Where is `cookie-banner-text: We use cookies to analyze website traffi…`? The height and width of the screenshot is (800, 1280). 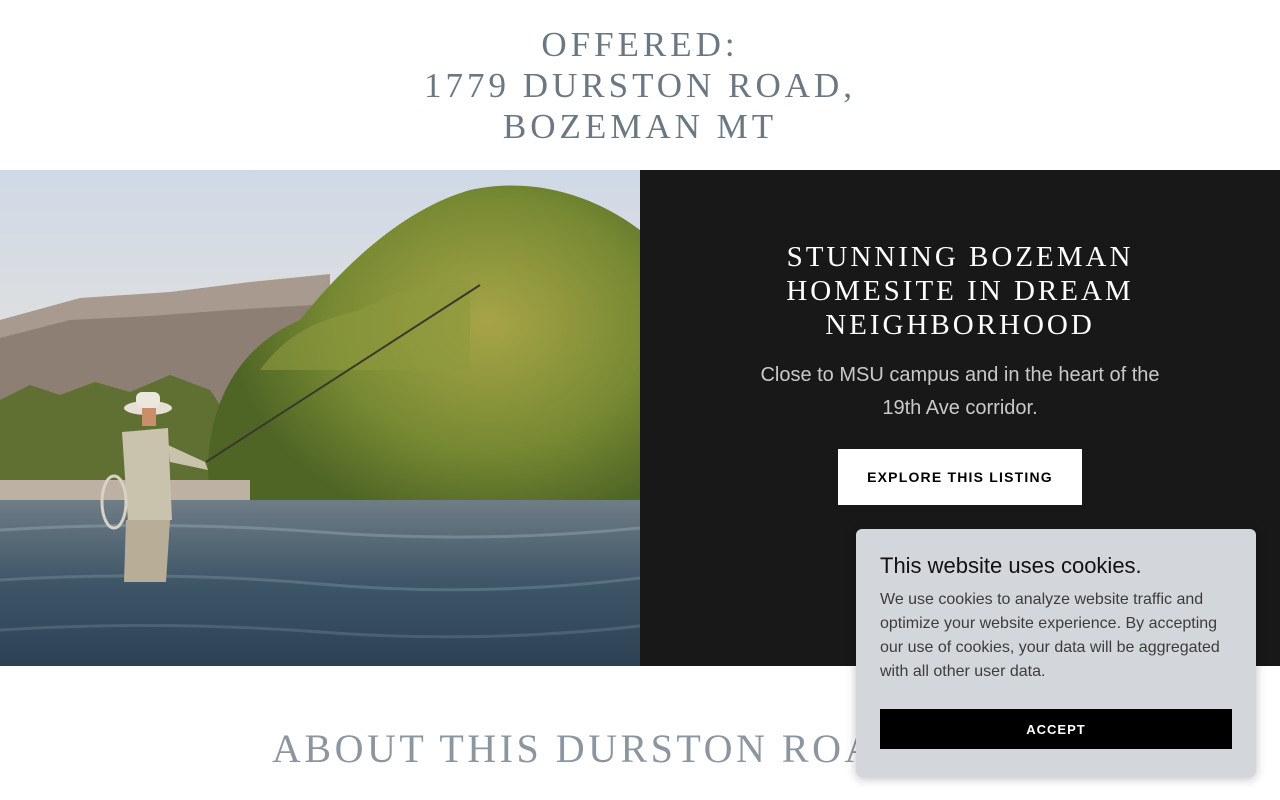
cookie-banner-text: We use cookies to analyze website traffi… is located at coordinates (1050, 635).